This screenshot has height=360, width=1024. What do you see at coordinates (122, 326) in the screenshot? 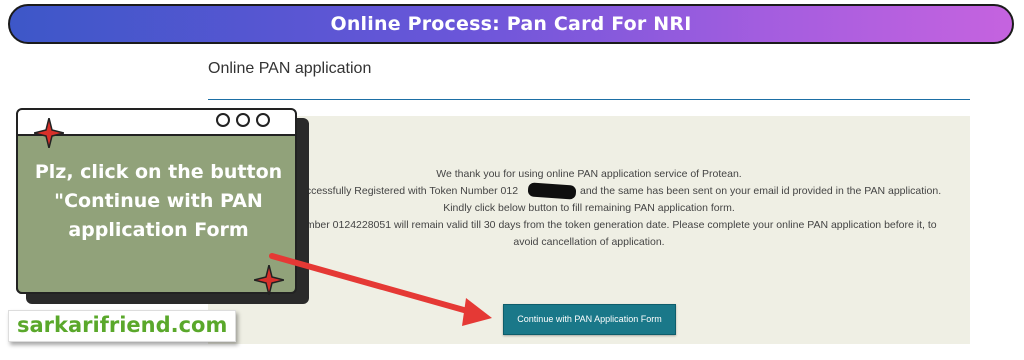
I see `site-watermark: sarkarifriend.com` at bounding box center [122, 326].